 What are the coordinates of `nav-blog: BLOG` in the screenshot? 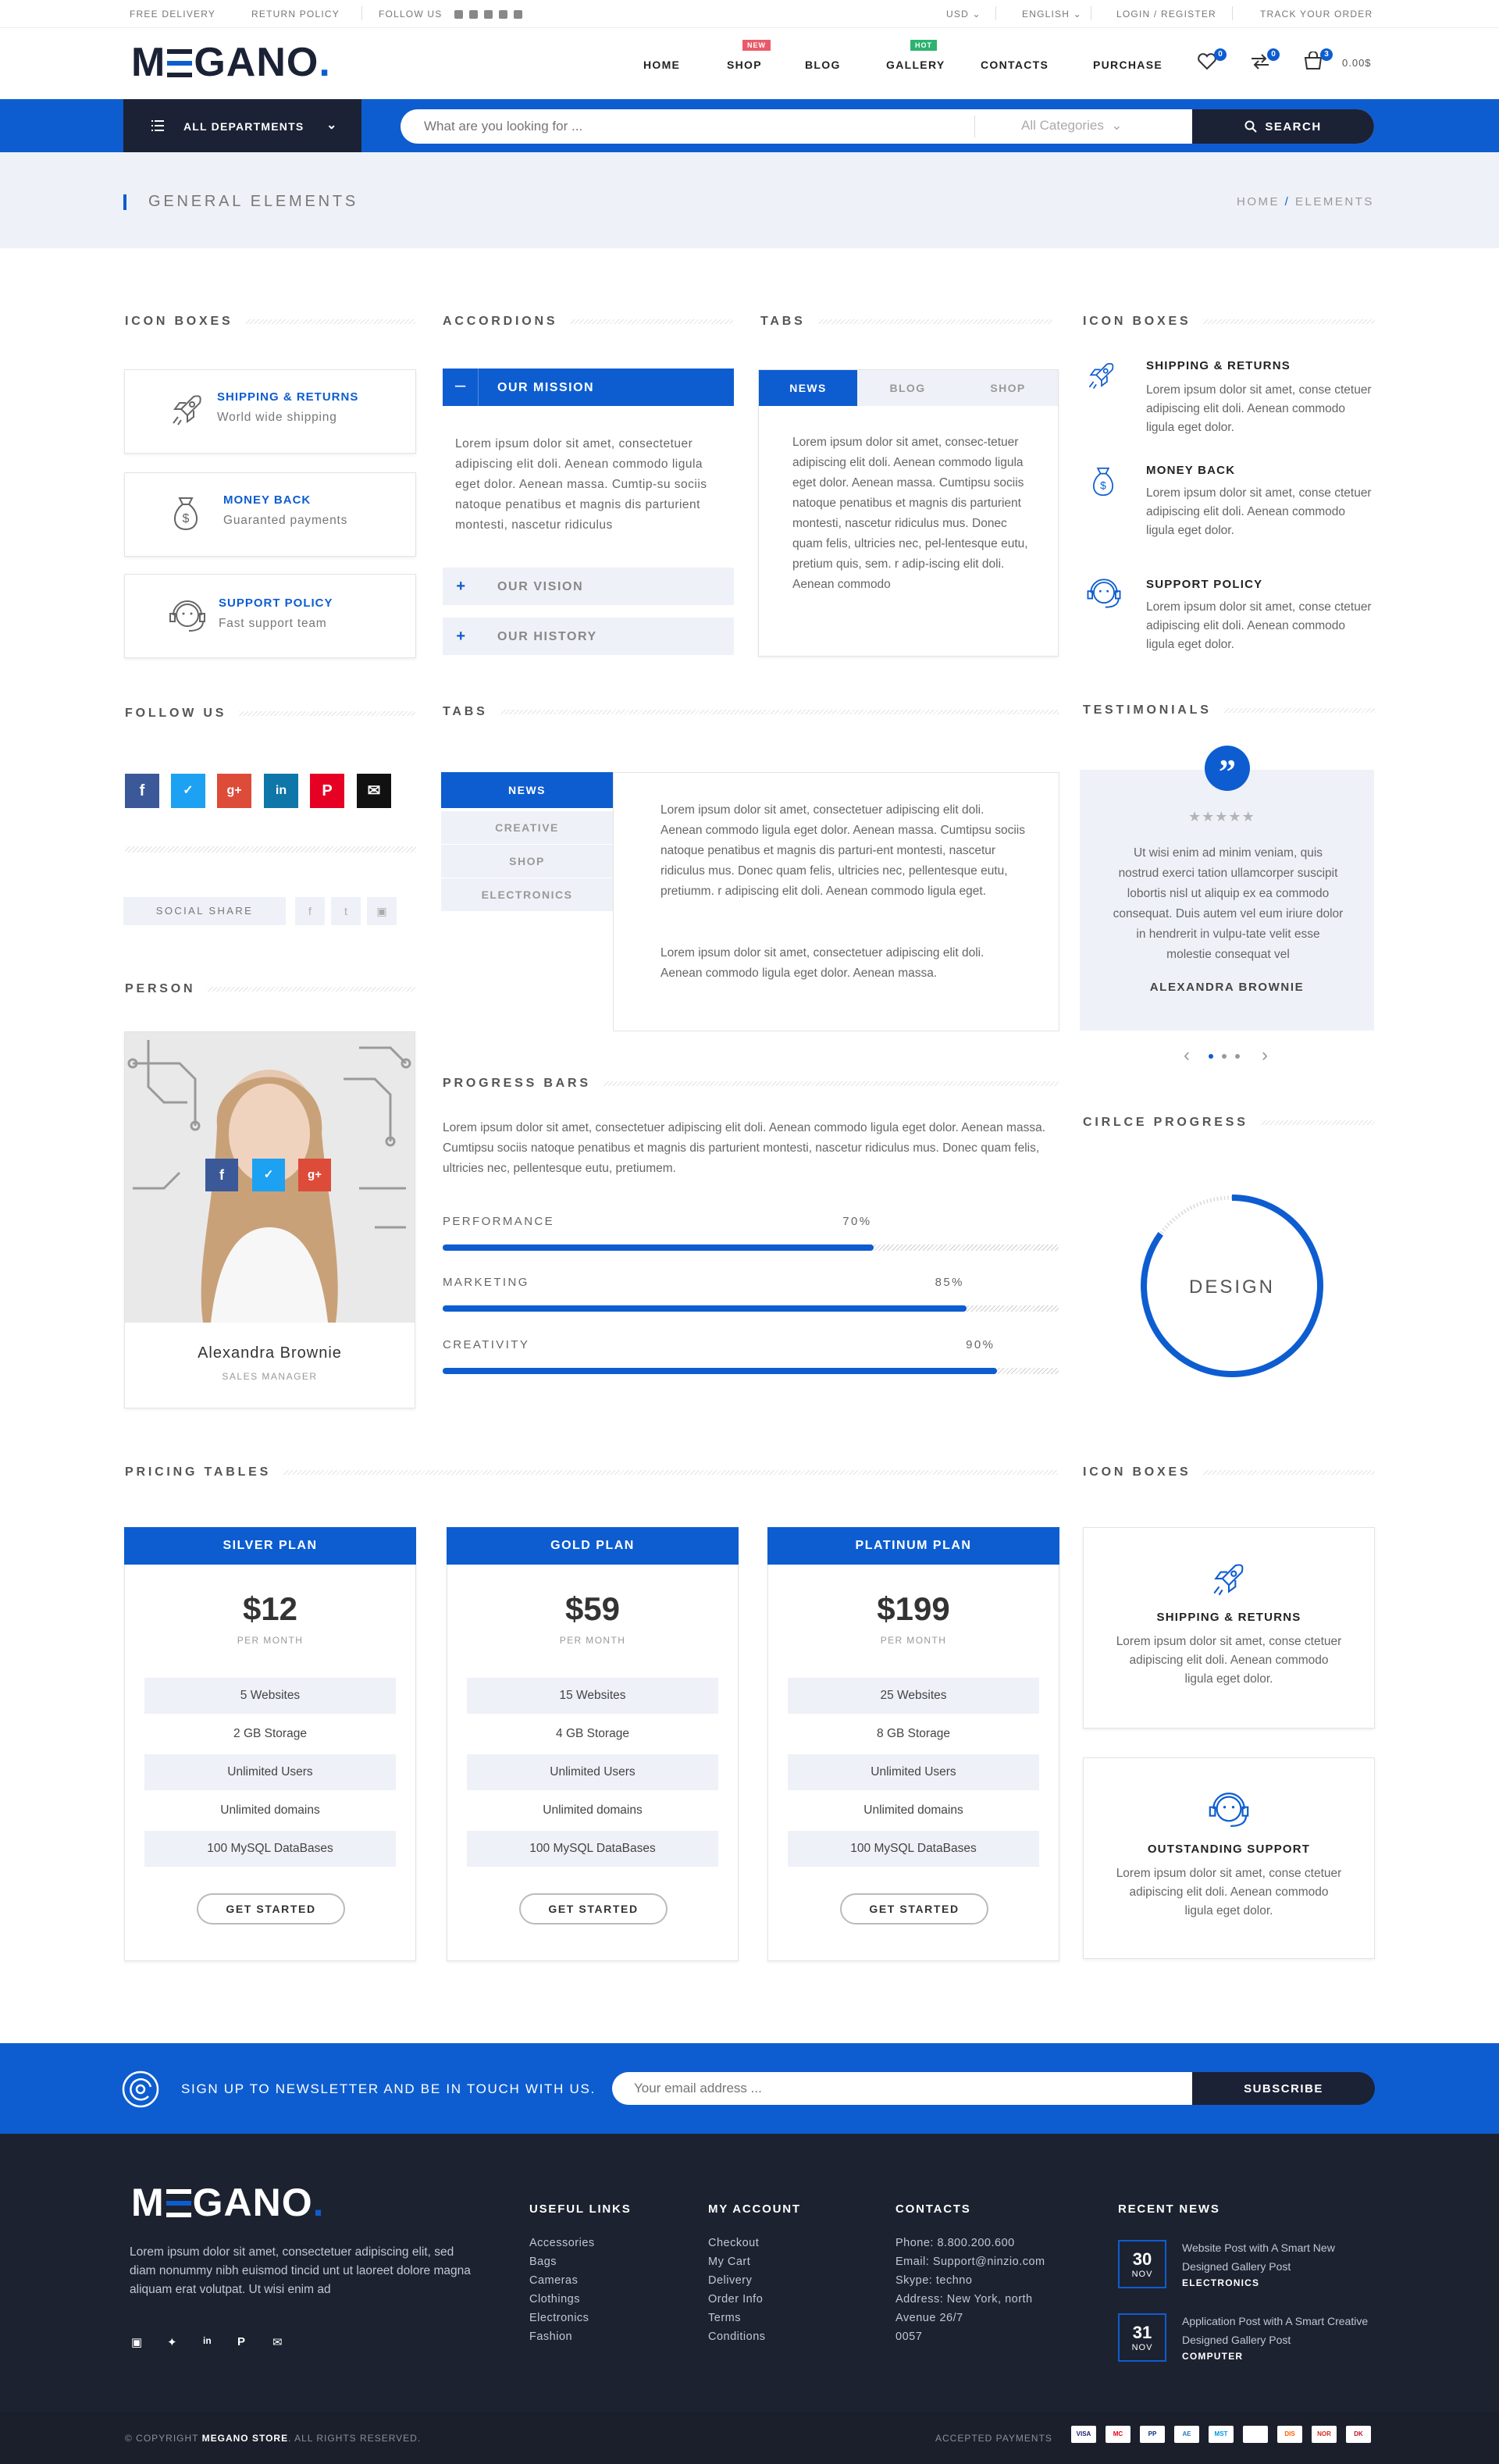 It's located at (823, 65).